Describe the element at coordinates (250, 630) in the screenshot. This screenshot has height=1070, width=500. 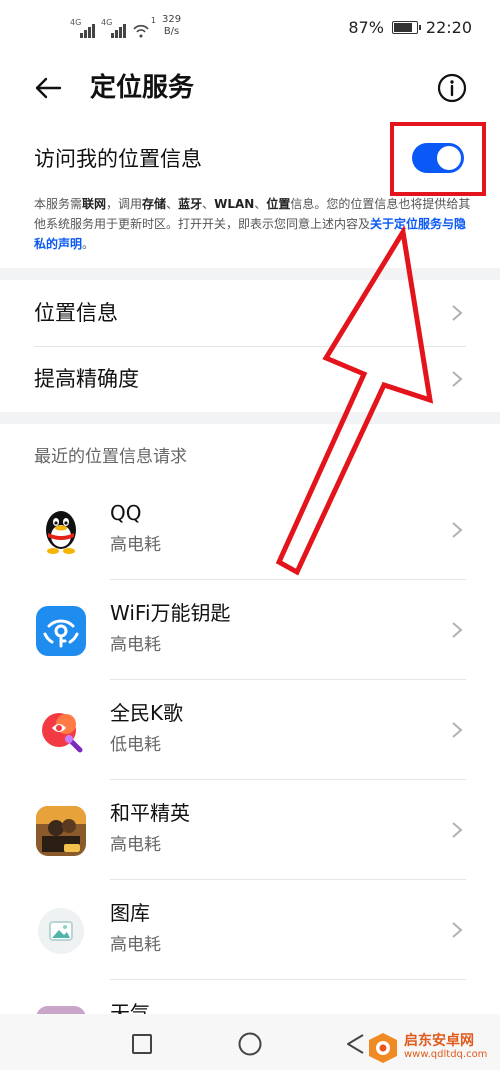
I see `app-row-wifi-key: WiFi万能钥匙 高电耗` at that location.